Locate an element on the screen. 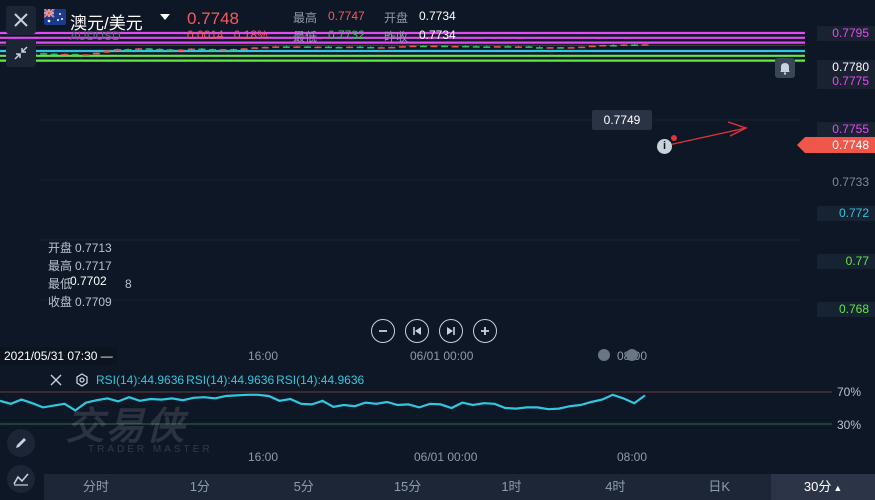 The width and height of the screenshot is (875, 500). change-percent: 0.18% is located at coordinates (250, 35).